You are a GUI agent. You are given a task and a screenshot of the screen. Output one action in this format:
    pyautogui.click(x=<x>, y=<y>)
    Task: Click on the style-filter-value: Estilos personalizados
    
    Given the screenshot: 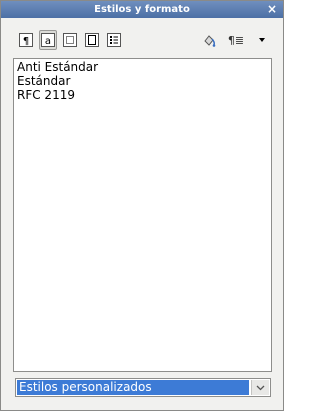 What is the action you would take?
    pyautogui.click(x=133, y=387)
    